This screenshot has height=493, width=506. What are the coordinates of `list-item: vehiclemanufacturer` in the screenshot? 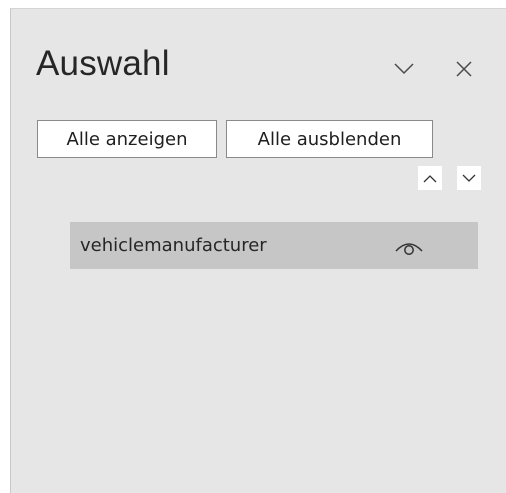 It's located at (274, 245).